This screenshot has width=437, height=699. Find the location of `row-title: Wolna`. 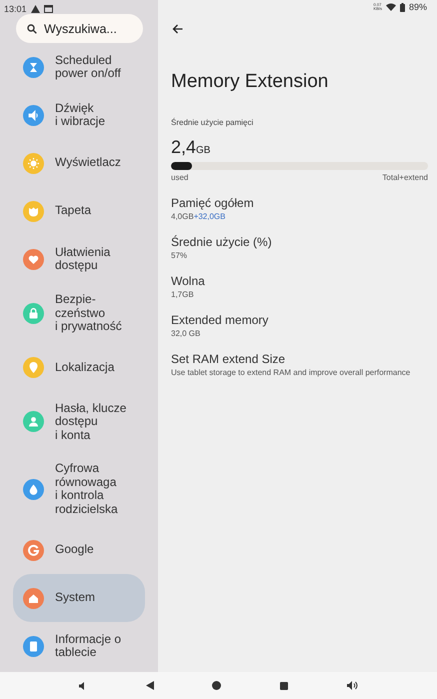

row-title: Wolna is located at coordinates (188, 281).